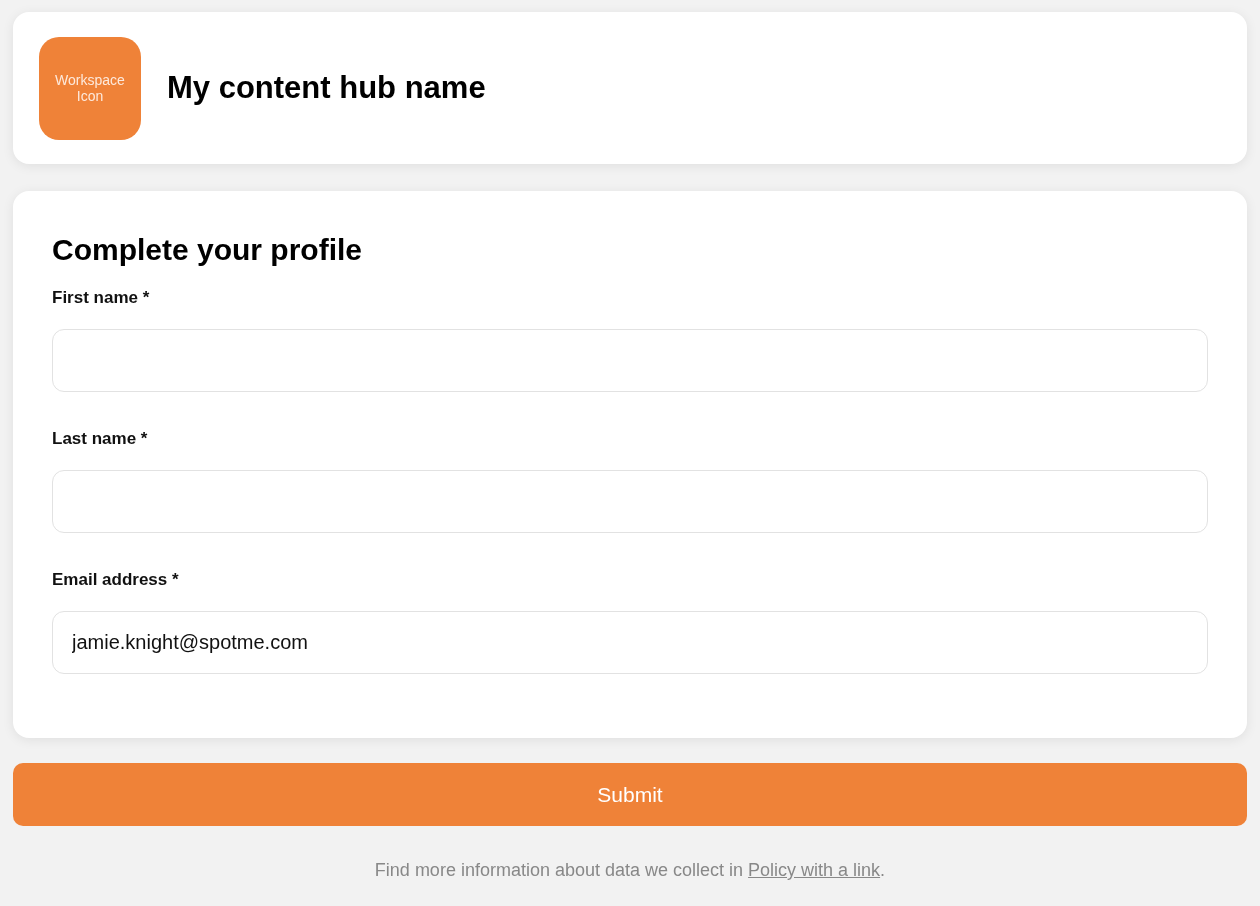 Image resolution: width=1260 pixels, height=906 pixels. Describe the element at coordinates (90, 88) in the screenshot. I see `workspace-icon: Workspace Icon` at that location.